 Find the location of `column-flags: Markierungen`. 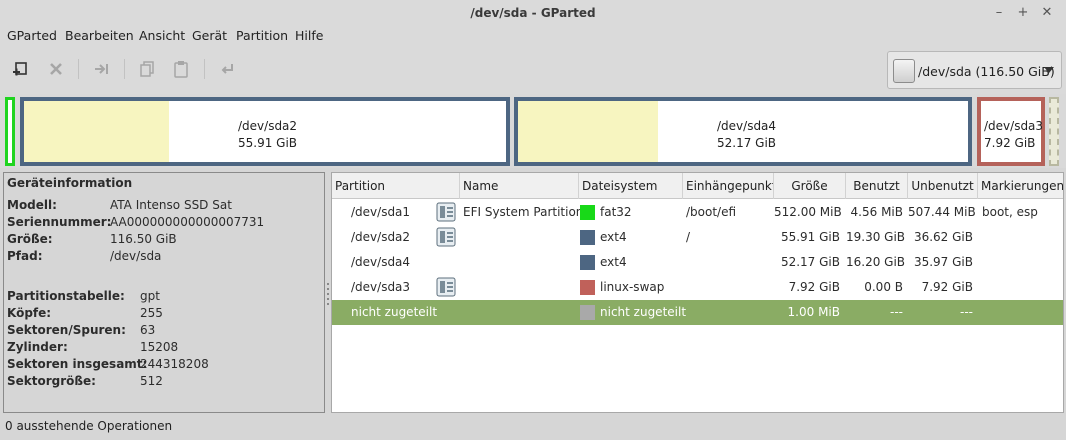

column-flags: Markierungen is located at coordinates (1020, 186).